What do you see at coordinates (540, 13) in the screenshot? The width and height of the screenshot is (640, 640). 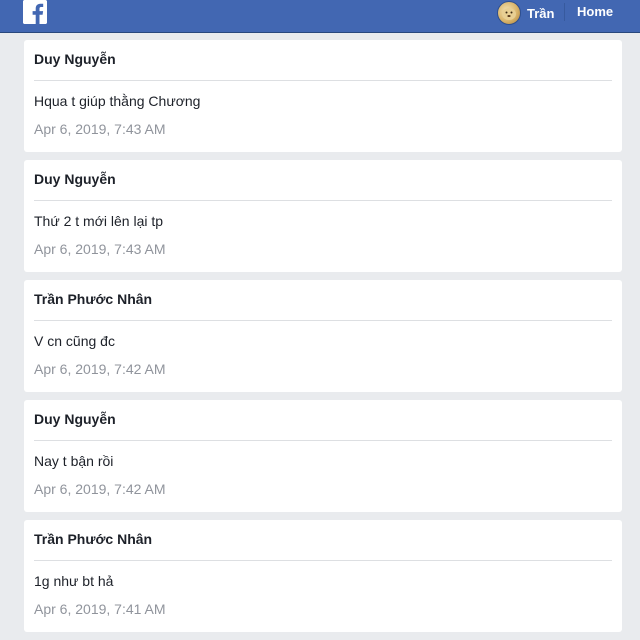 I see `user-name: Trần` at bounding box center [540, 13].